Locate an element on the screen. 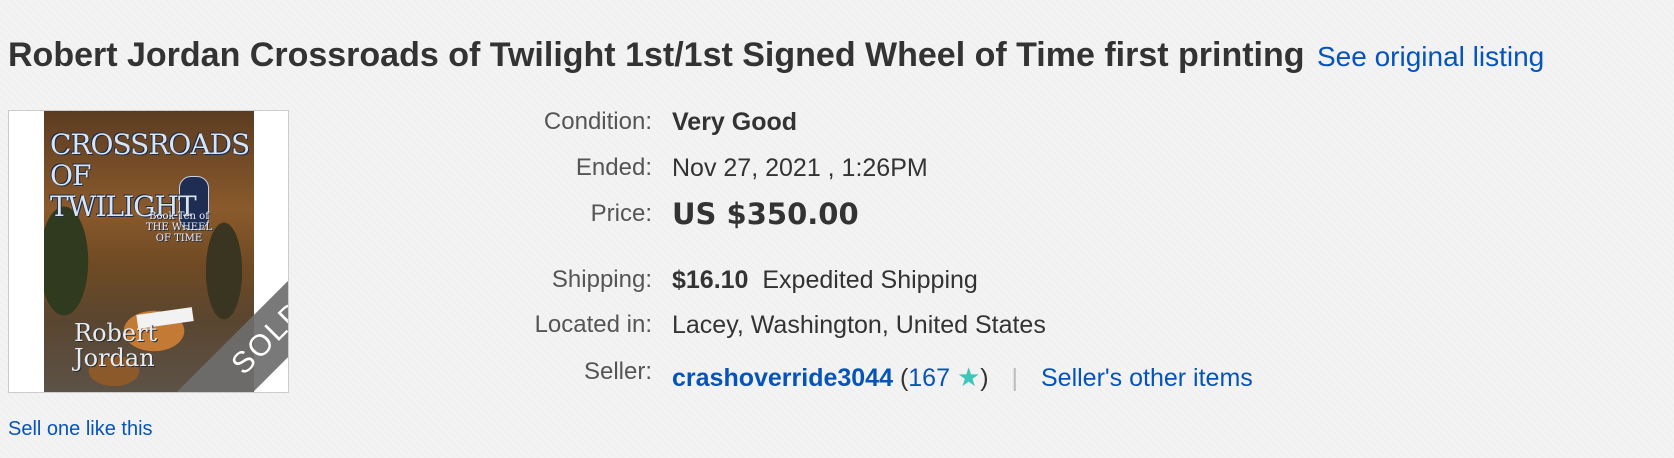 This screenshot has width=1674, height=458. condition-value: Very Good is located at coordinates (735, 122).